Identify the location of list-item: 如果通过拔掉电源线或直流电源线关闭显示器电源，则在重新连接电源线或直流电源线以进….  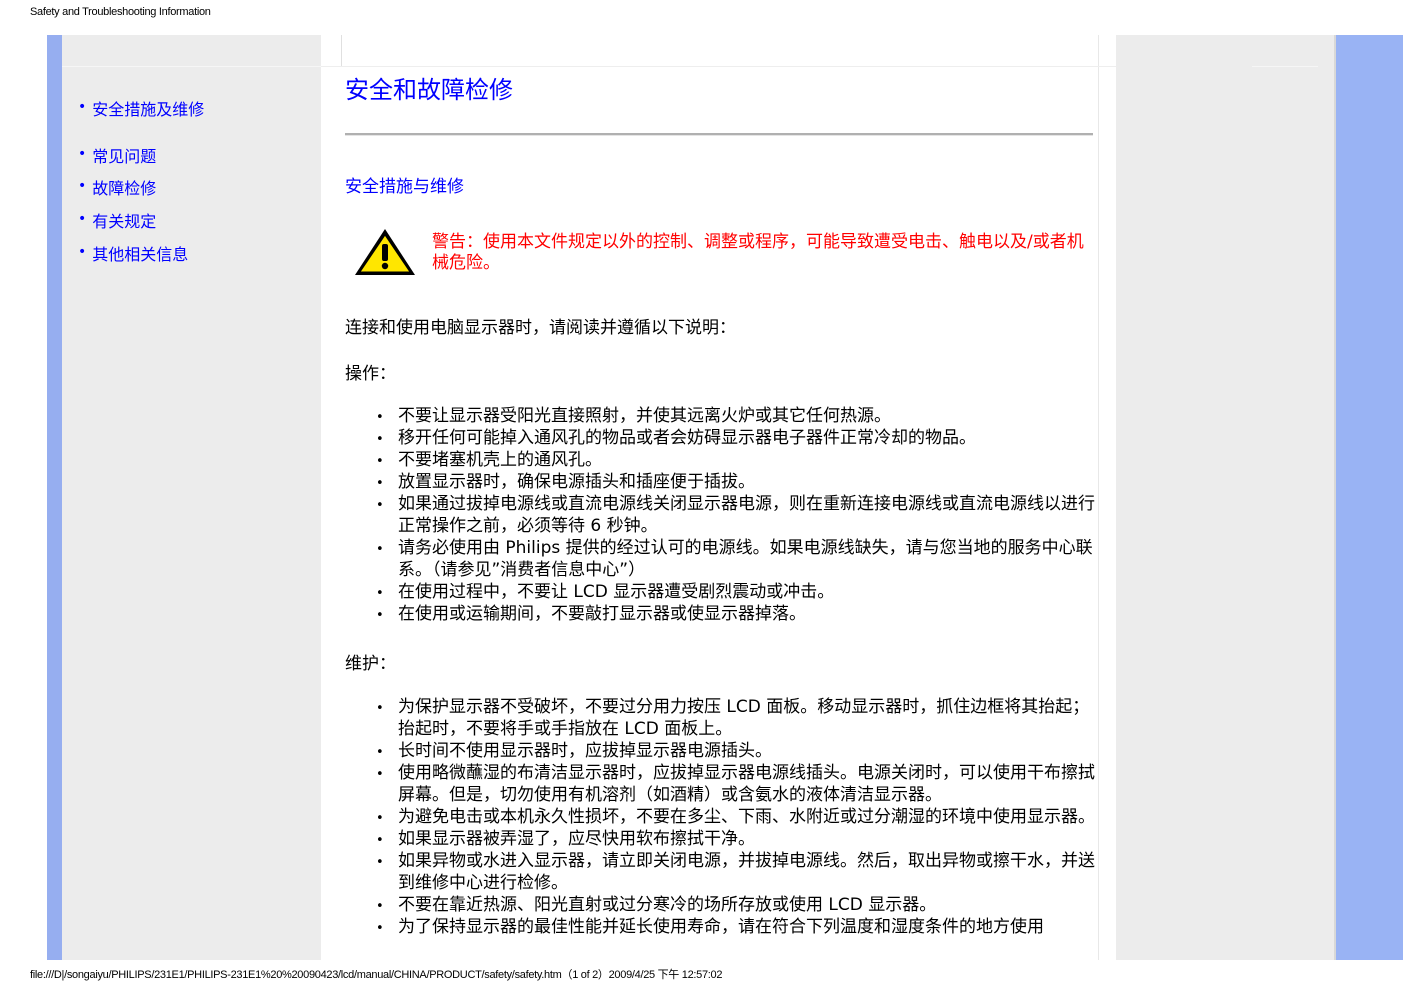
(736, 515).